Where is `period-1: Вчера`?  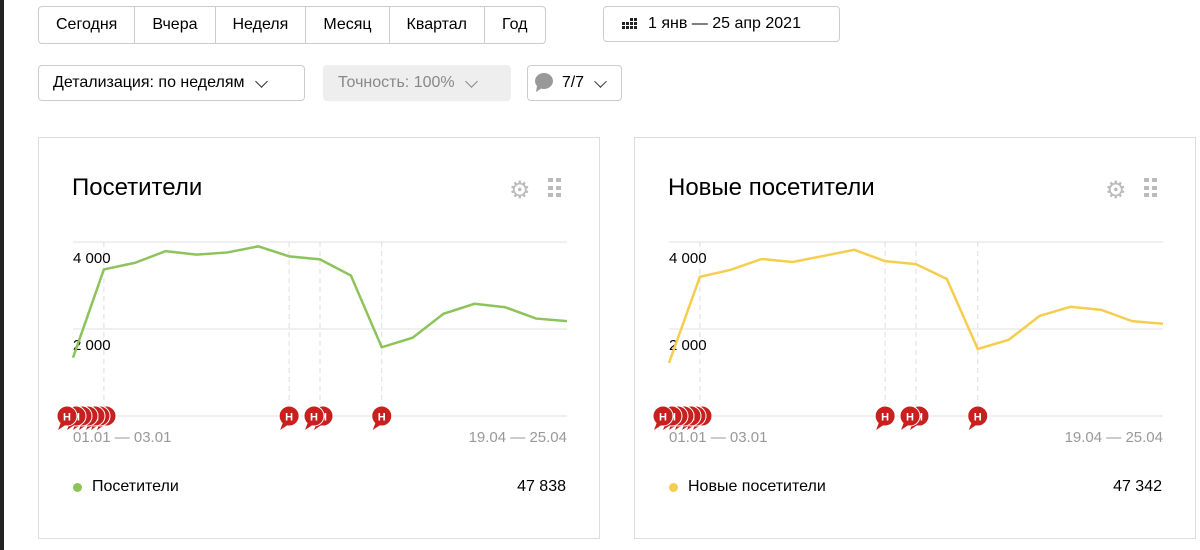
period-1: Вчера is located at coordinates (175, 25).